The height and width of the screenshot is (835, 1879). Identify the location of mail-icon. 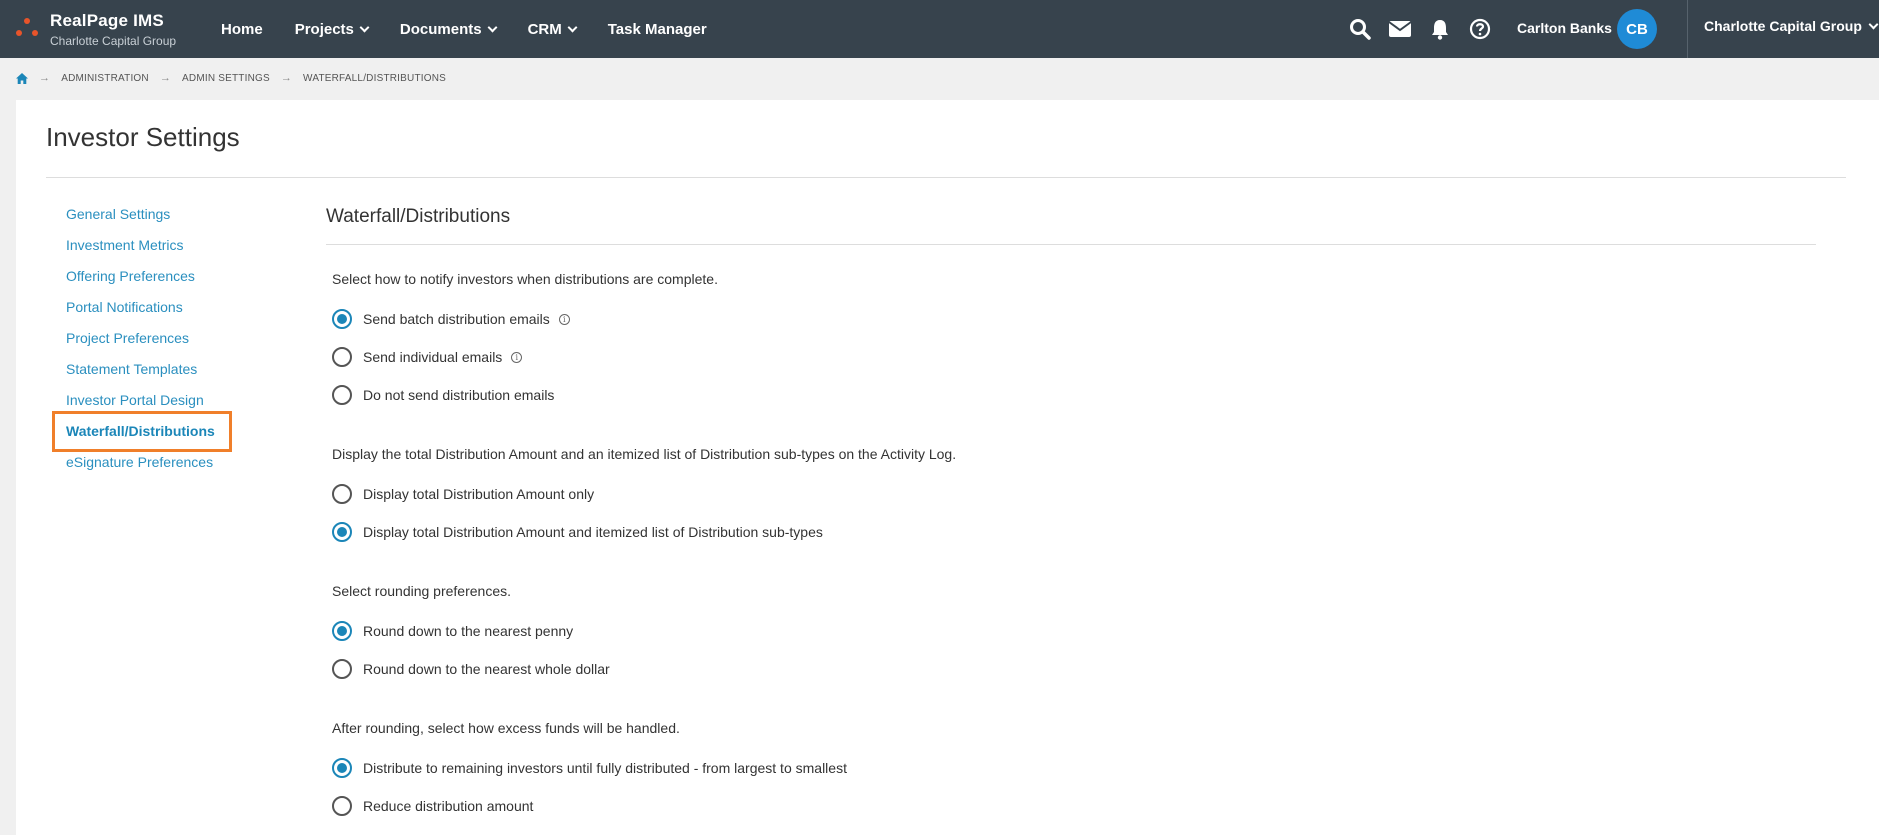
(1400, 29).